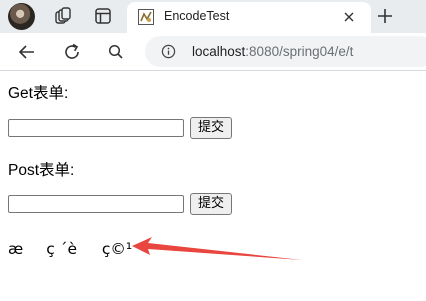 This screenshot has height=301, width=426. I want to click on url-text: localhost:8080/spring04/e/t, so click(272, 51).